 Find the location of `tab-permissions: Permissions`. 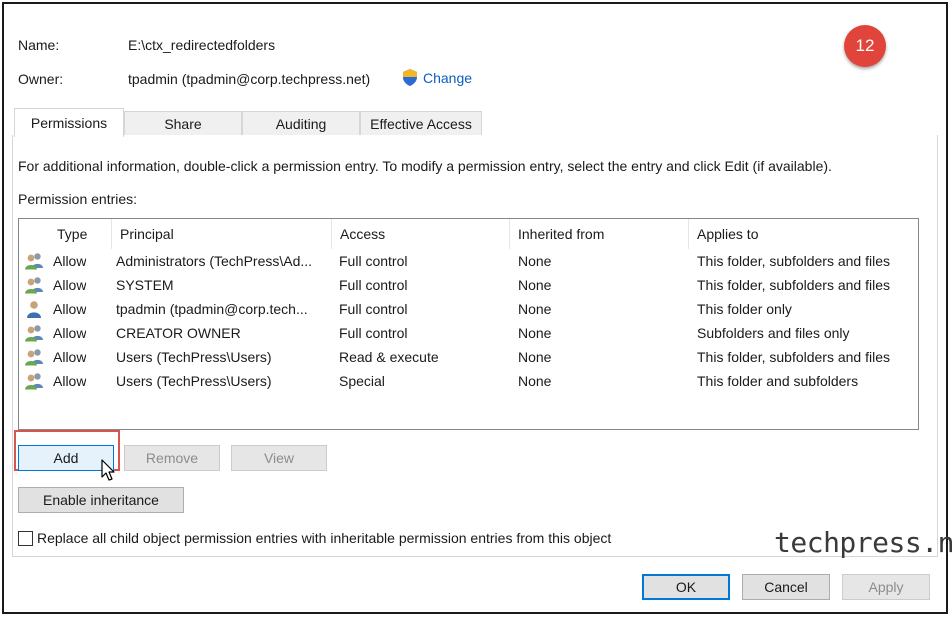

tab-permissions: Permissions is located at coordinates (69, 122).